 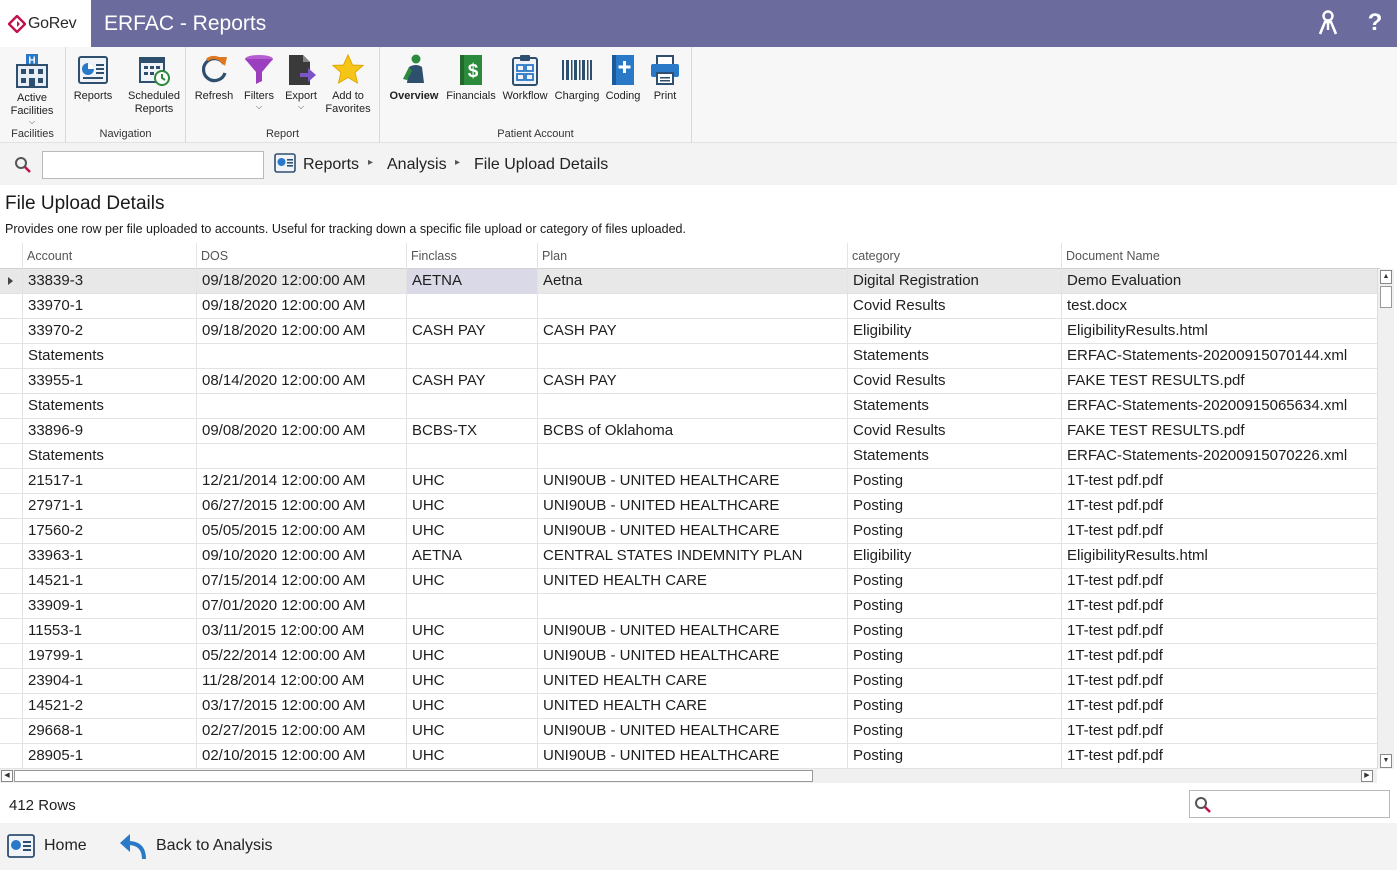 What do you see at coordinates (692, 431) in the screenshot?
I see `table-cell: BCBS of Oklahoma` at bounding box center [692, 431].